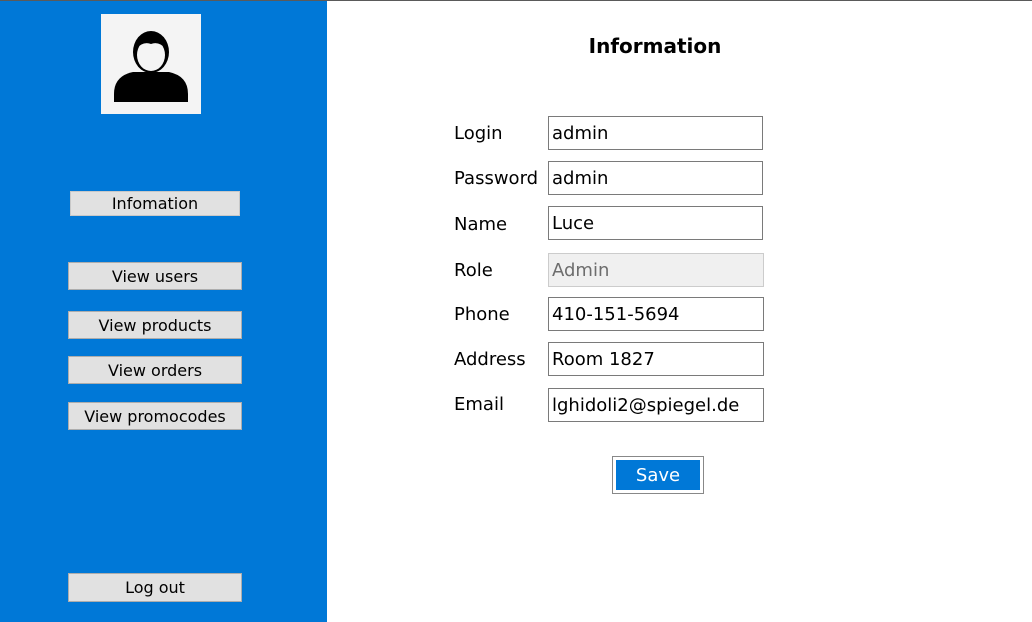 This screenshot has width=1032, height=622. Describe the element at coordinates (656, 405) in the screenshot. I see `email-field` at that location.